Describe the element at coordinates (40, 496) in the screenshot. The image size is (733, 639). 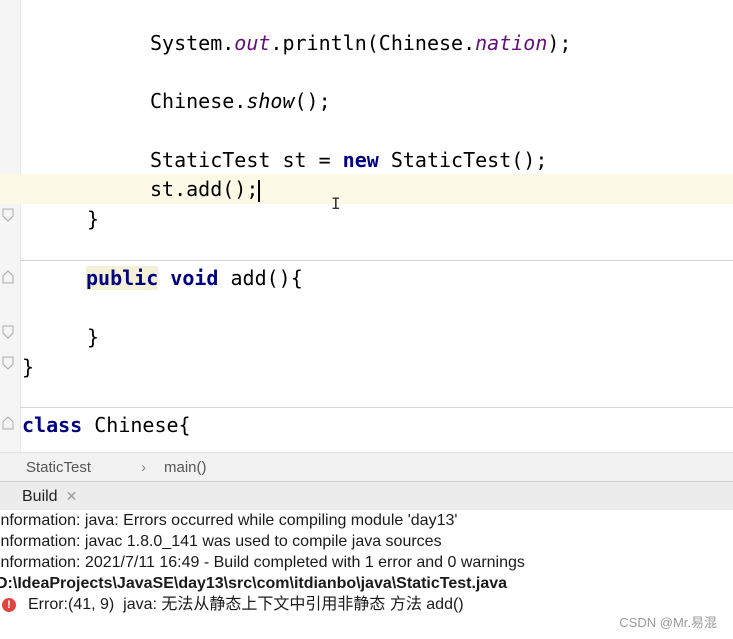
I see `build-tab-label: Build` at that location.